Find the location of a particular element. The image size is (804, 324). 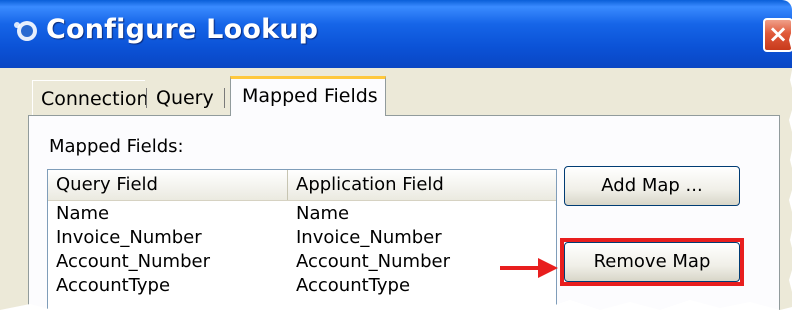

tab-connection-label: Connection is located at coordinates (95, 99).